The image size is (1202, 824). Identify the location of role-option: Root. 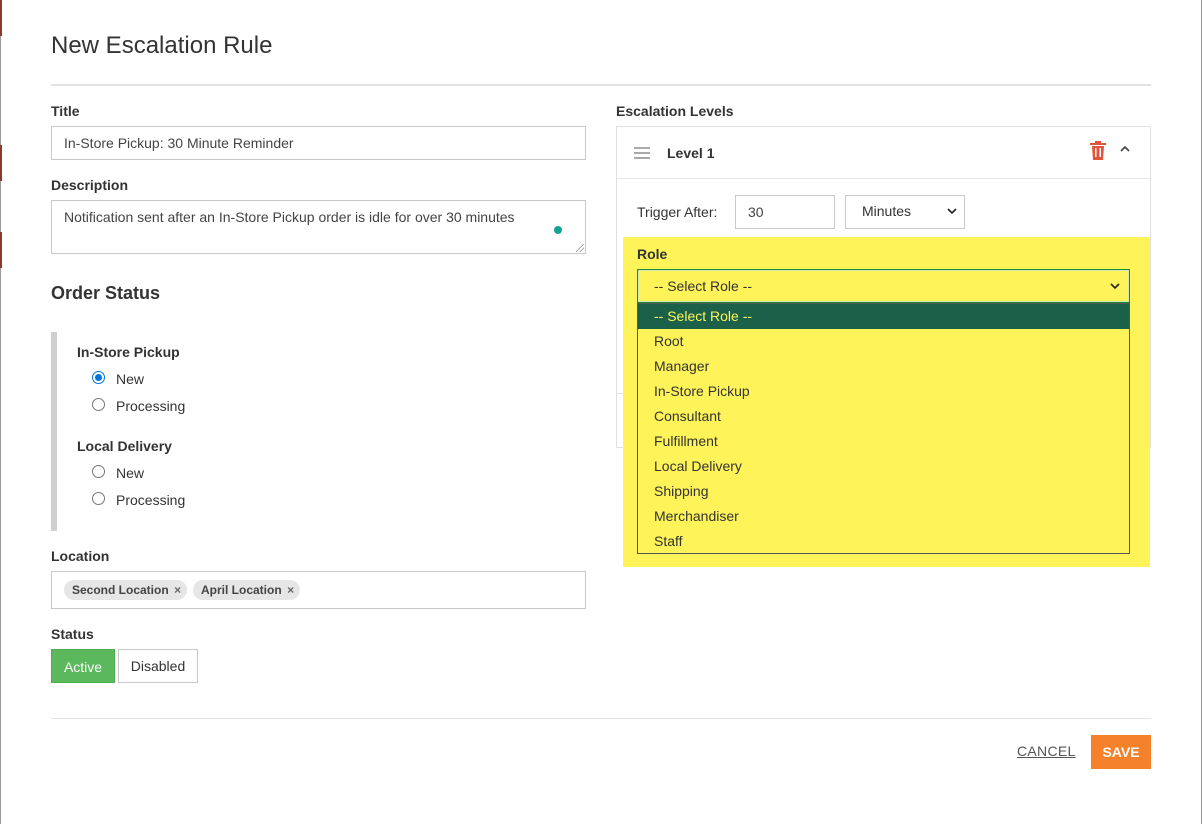
(883, 341).